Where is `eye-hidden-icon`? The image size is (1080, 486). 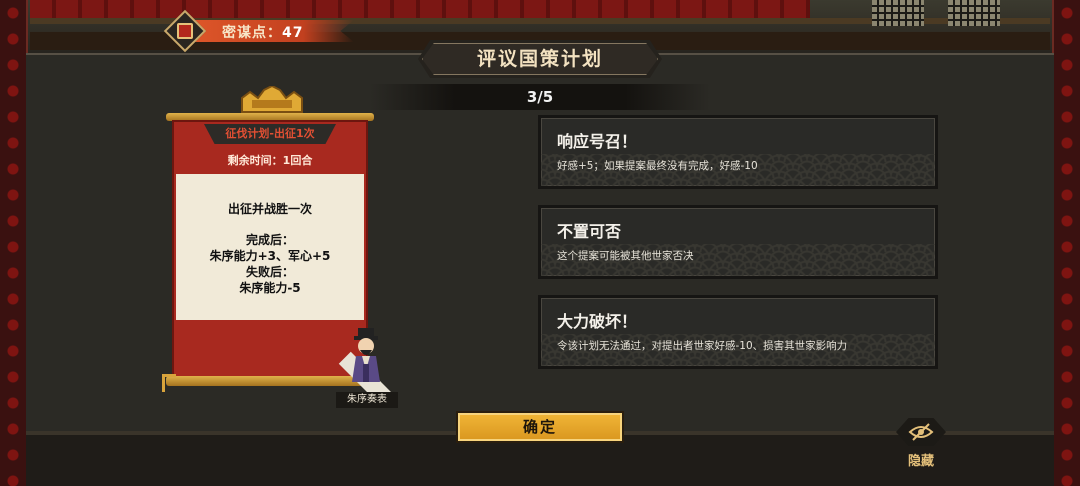 eye-hidden-icon is located at coordinates (921, 432).